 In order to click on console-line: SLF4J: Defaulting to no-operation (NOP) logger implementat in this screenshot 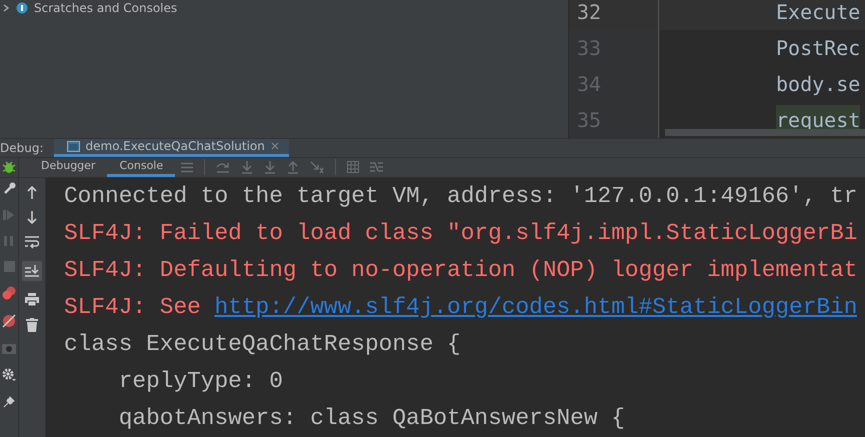, I will do `click(461, 270)`.